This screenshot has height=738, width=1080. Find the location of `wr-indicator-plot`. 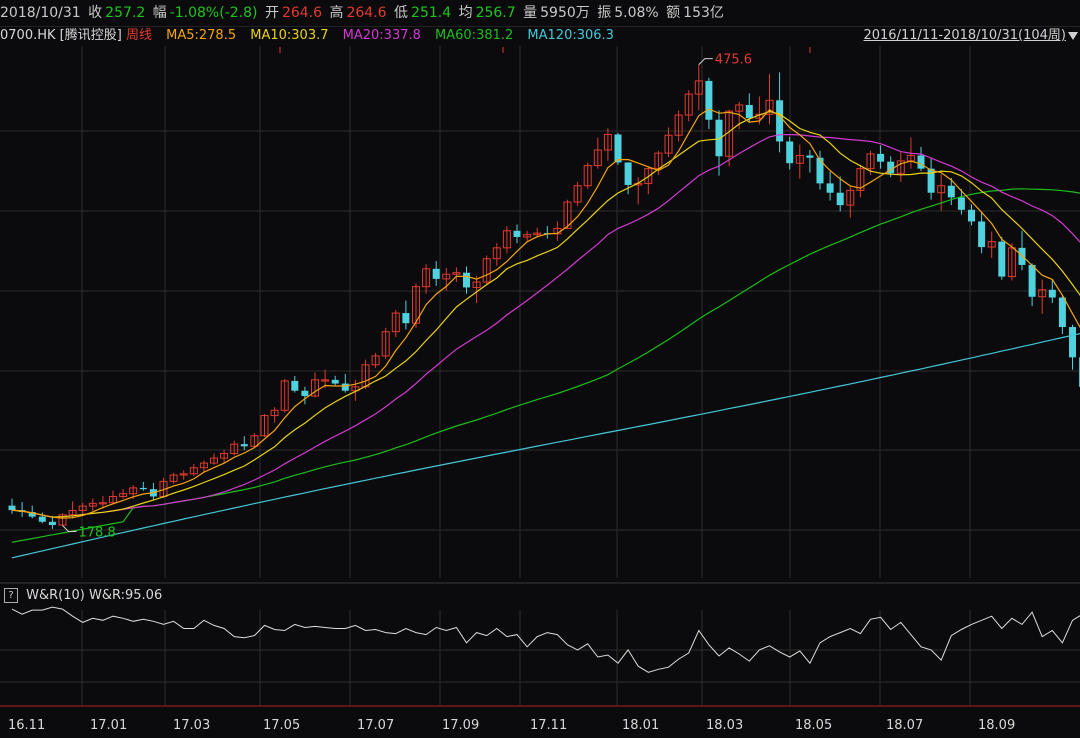

wr-indicator-plot is located at coordinates (545, 639).